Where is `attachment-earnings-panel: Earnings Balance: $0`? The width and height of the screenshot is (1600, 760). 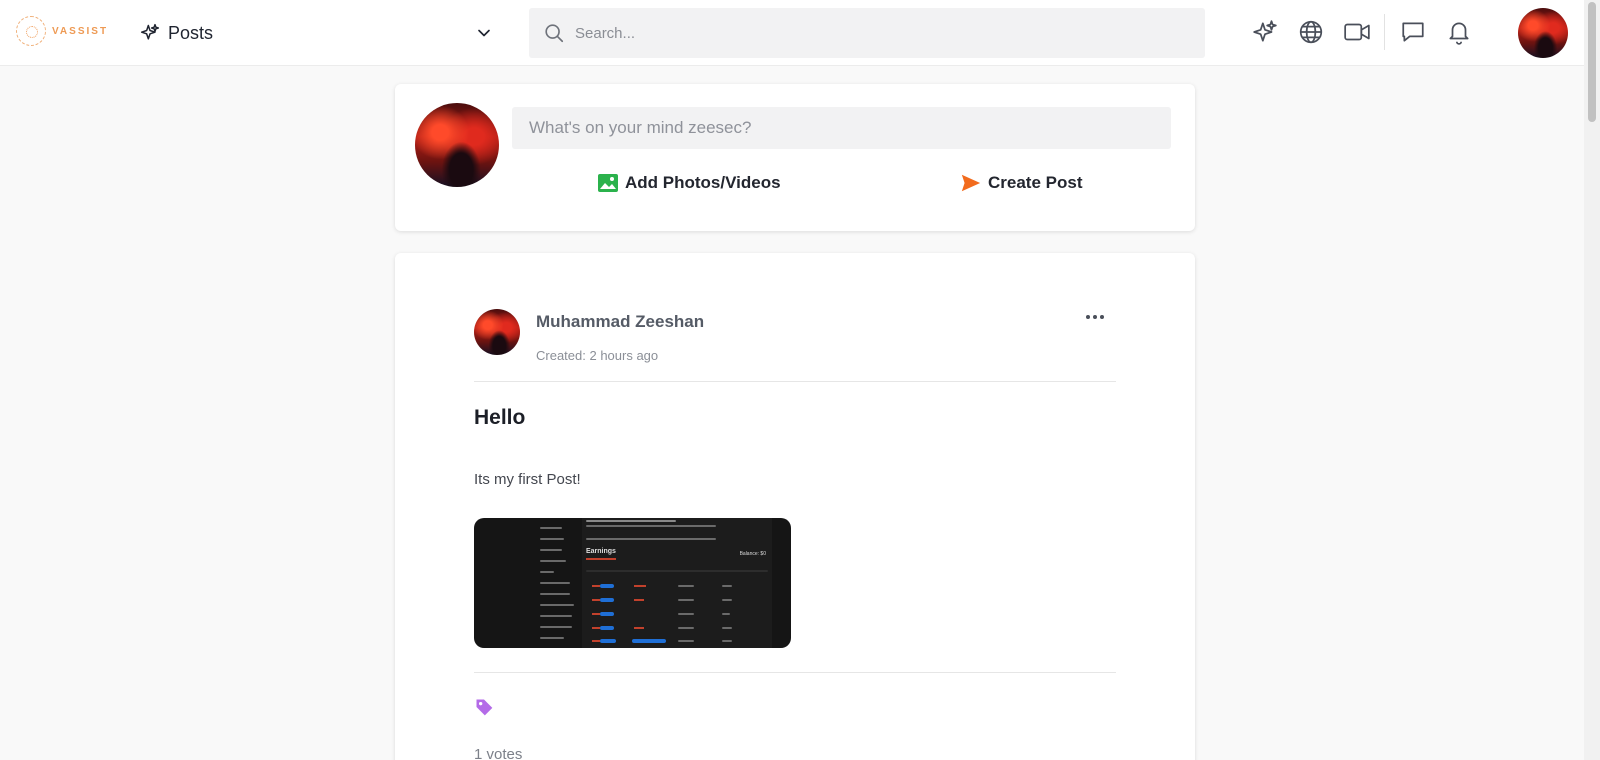
attachment-earnings-panel: Earnings Balance: $0 is located at coordinates (677, 583).